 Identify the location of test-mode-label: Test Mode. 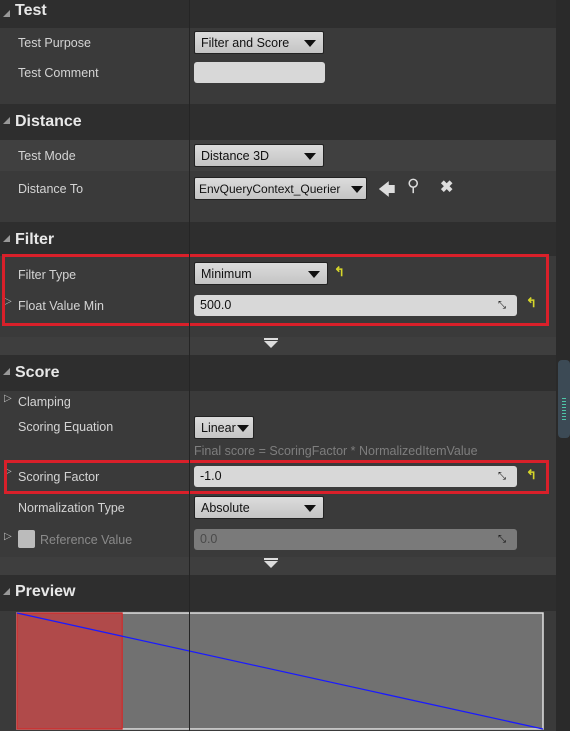
(47, 156).